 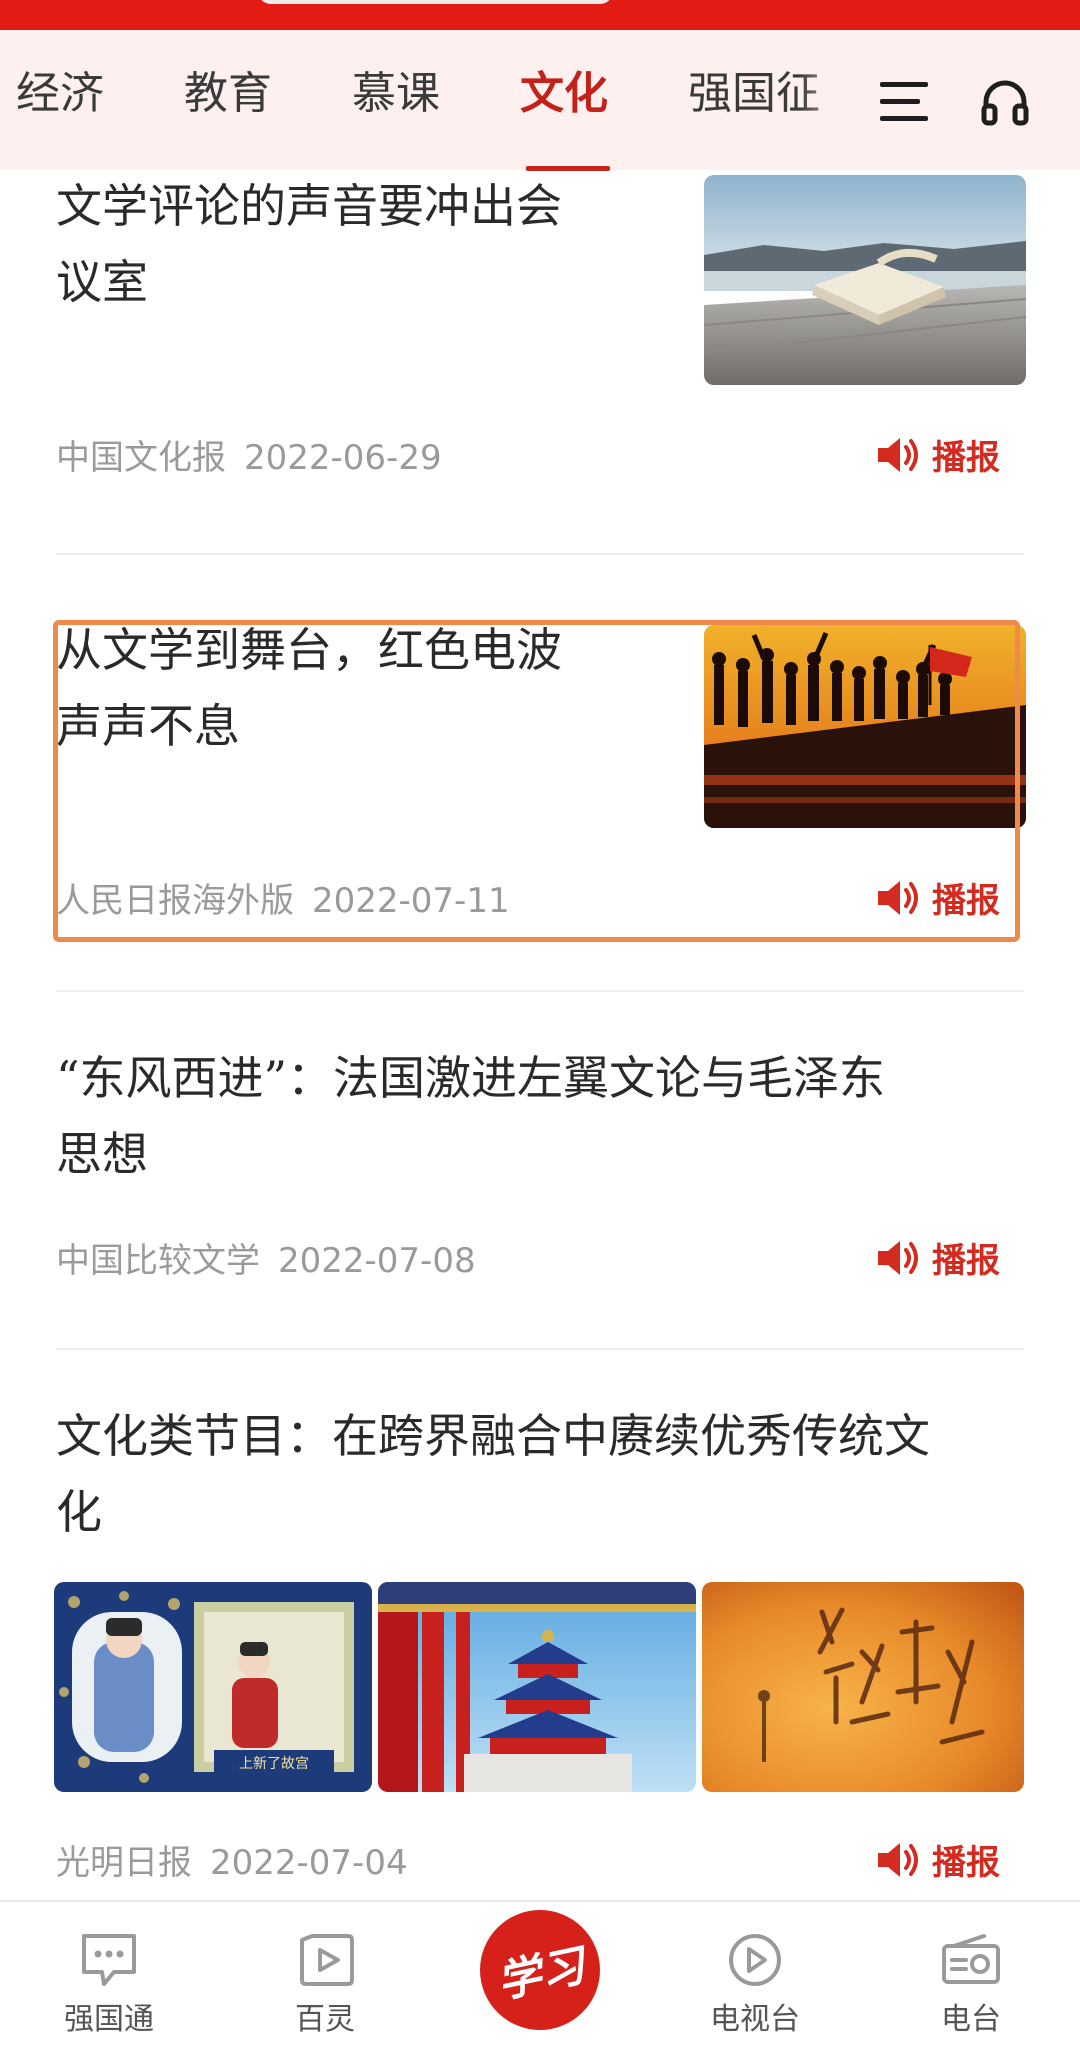 What do you see at coordinates (266, 1257) in the screenshot?
I see `article-meta: 中国比较文学 2022-07-08` at bounding box center [266, 1257].